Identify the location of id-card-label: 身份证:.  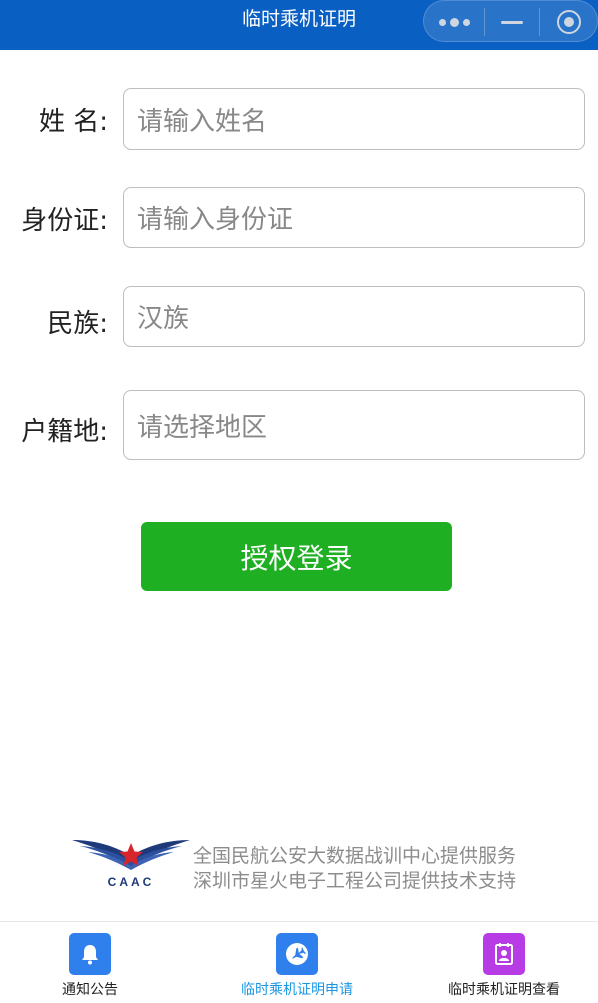
(64, 221).